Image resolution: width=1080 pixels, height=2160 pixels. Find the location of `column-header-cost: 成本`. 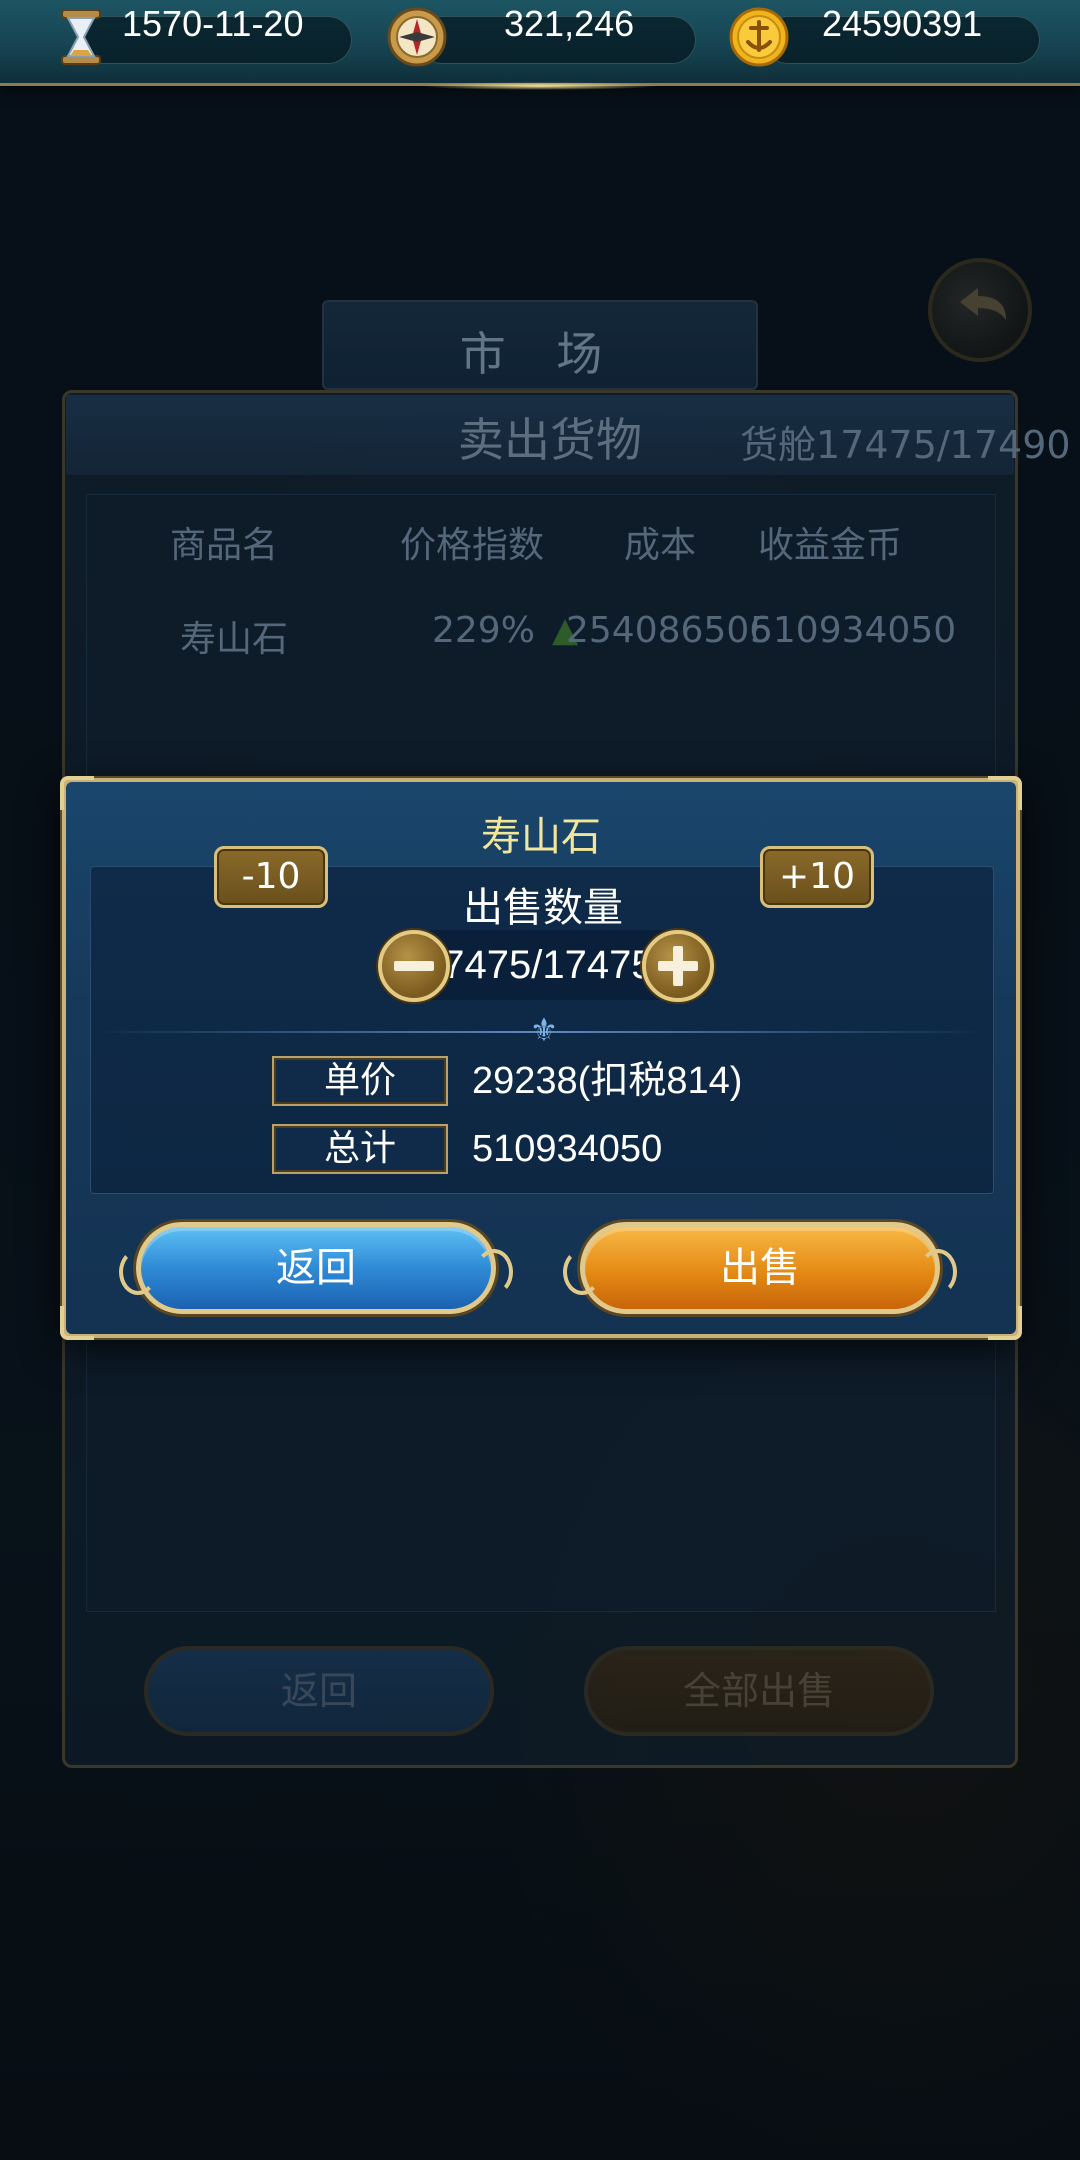

column-header-cost: 成本 is located at coordinates (660, 545).